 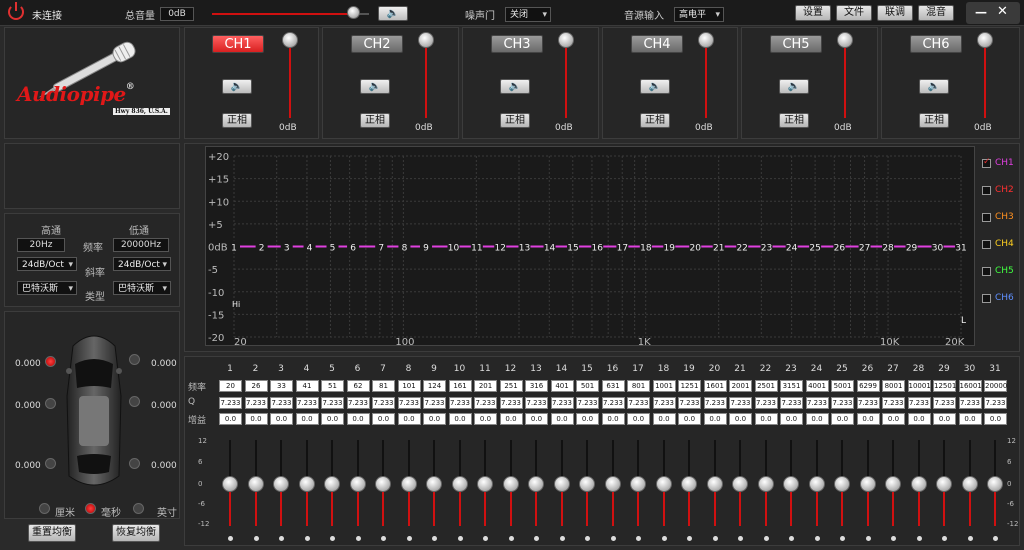 What do you see at coordinates (511, 386) in the screenshot?
I see `eq-freq-field: 251` at bounding box center [511, 386].